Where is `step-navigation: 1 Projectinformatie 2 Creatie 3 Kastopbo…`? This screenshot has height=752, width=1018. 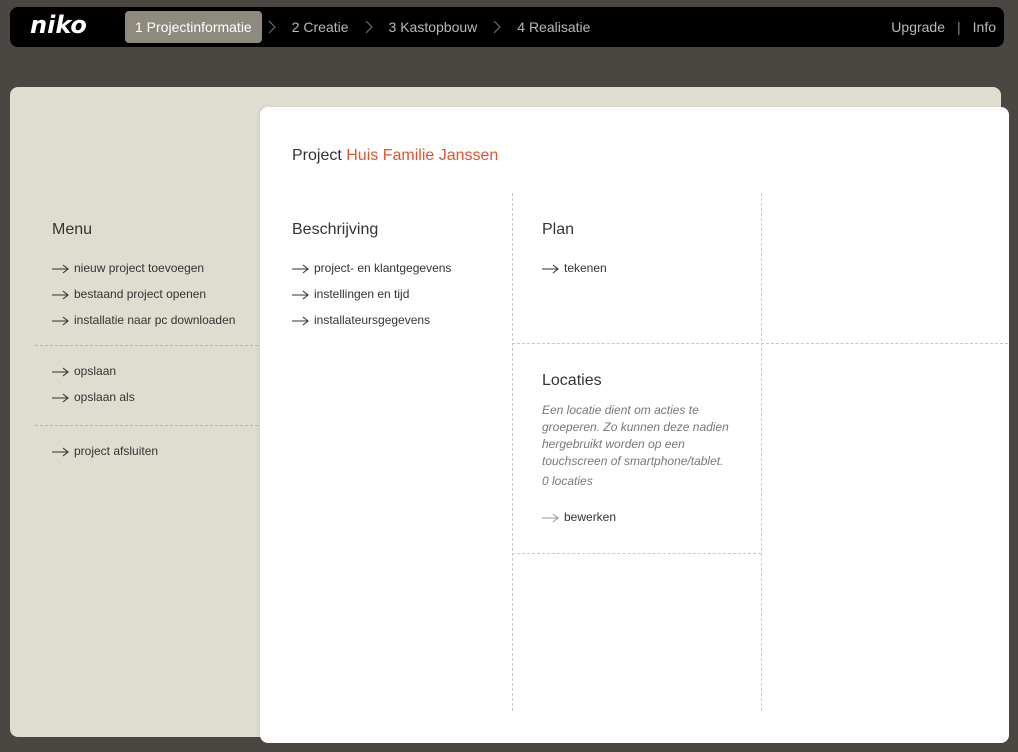
step-navigation: 1 Projectinformatie 2 Creatie 3 Kastopbo… is located at coordinates (362, 27).